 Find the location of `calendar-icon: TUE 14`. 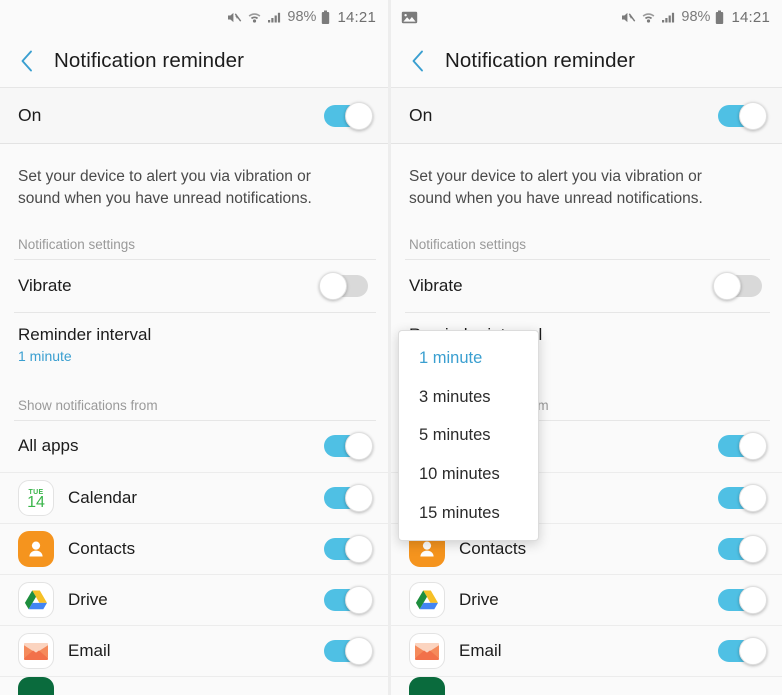

calendar-icon: TUE 14 is located at coordinates (36, 497).